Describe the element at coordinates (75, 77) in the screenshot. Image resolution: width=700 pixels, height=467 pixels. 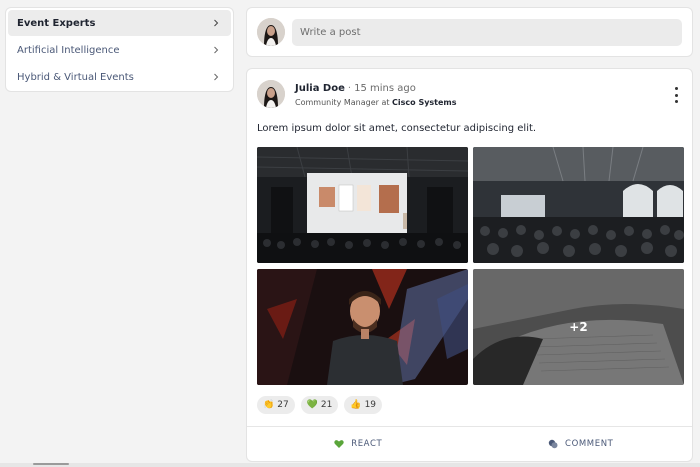
I see `sidebar-item-label: Hybrid & Virtual Events` at that location.